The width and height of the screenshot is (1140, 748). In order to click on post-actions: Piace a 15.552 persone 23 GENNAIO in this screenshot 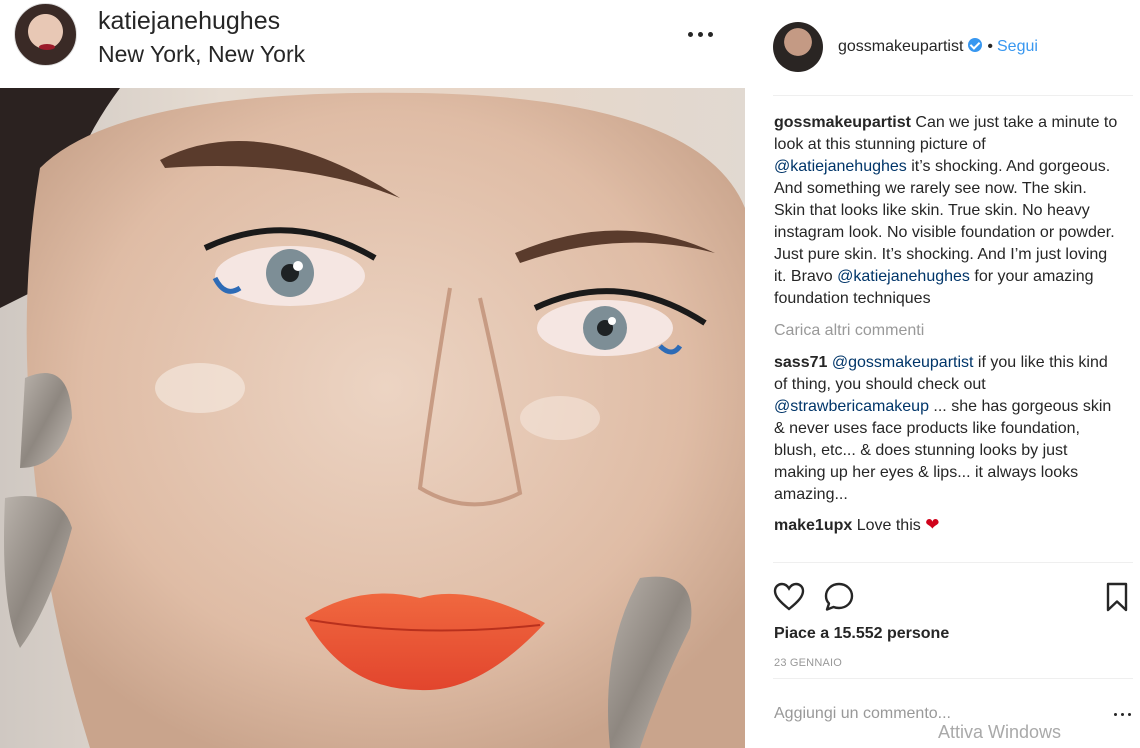, I will do `click(953, 620)`.